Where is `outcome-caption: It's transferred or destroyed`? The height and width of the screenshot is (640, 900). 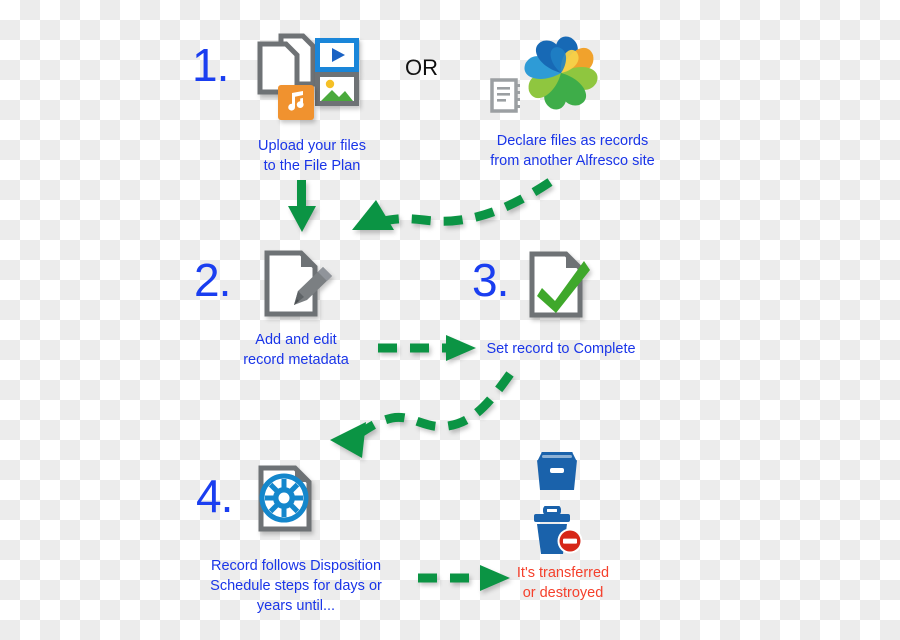
outcome-caption: It's transferred or destroyed is located at coordinates (563, 583).